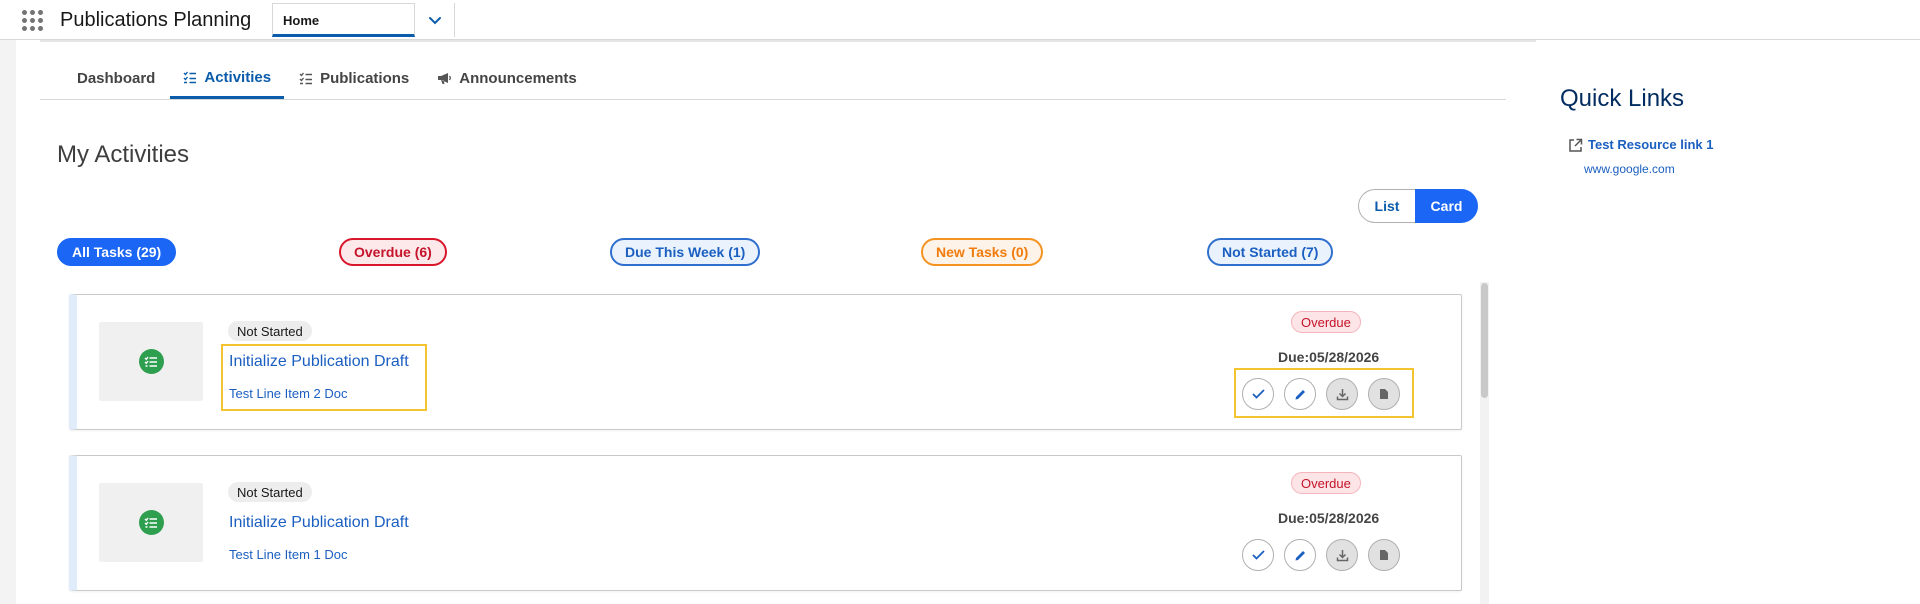 Image resolution: width=1920 pixels, height=604 pixels. What do you see at coordinates (1270, 252) in the screenshot?
I see `filter-not-started: Not Started (7)` at bounding box center [1270, 252].